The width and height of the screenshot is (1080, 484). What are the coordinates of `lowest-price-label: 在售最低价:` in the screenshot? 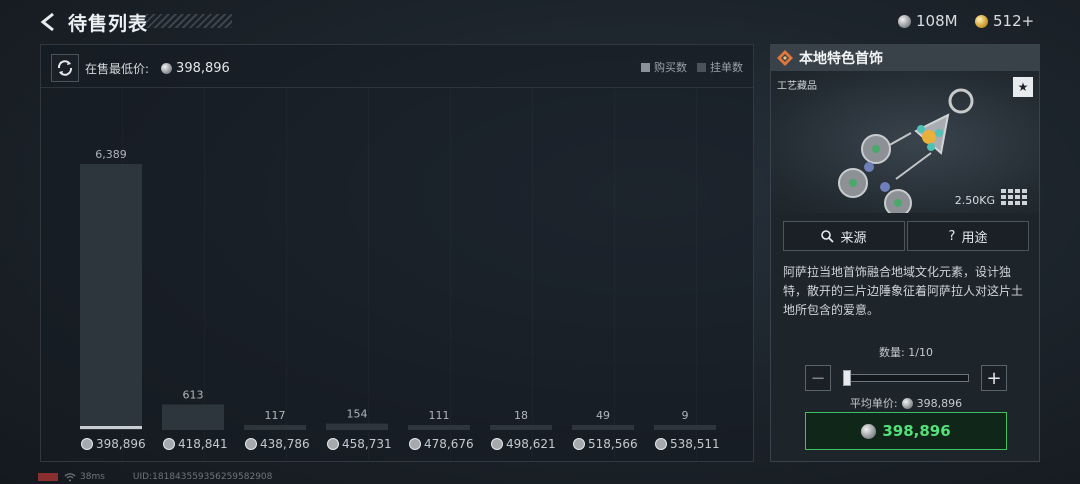 It's located at (117, 68).